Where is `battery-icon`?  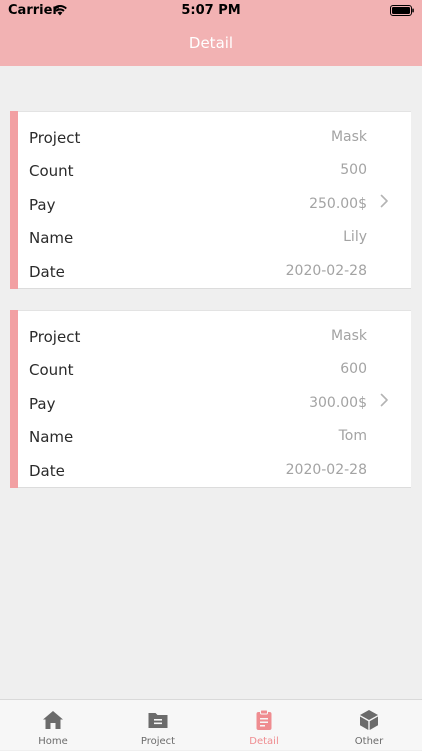 battery-icon is located at coordinates (402, 10).